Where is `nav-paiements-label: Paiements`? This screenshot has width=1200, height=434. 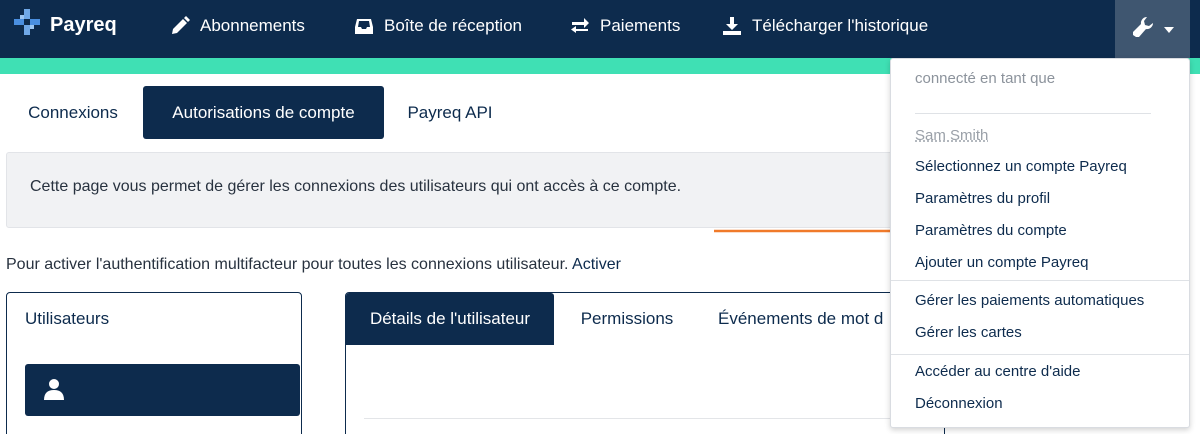 nav-paiements-label: Paiements is located at coordinates (640, 25).